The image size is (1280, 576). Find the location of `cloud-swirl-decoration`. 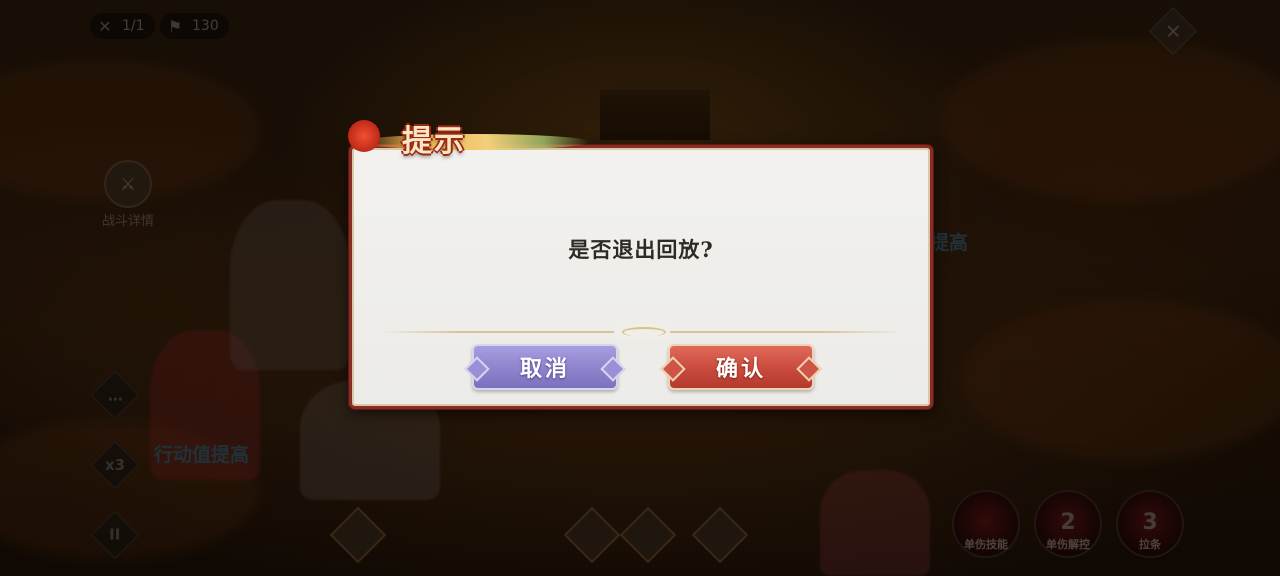

cloud-swirl-decoration is located at coordinates (475, 142).